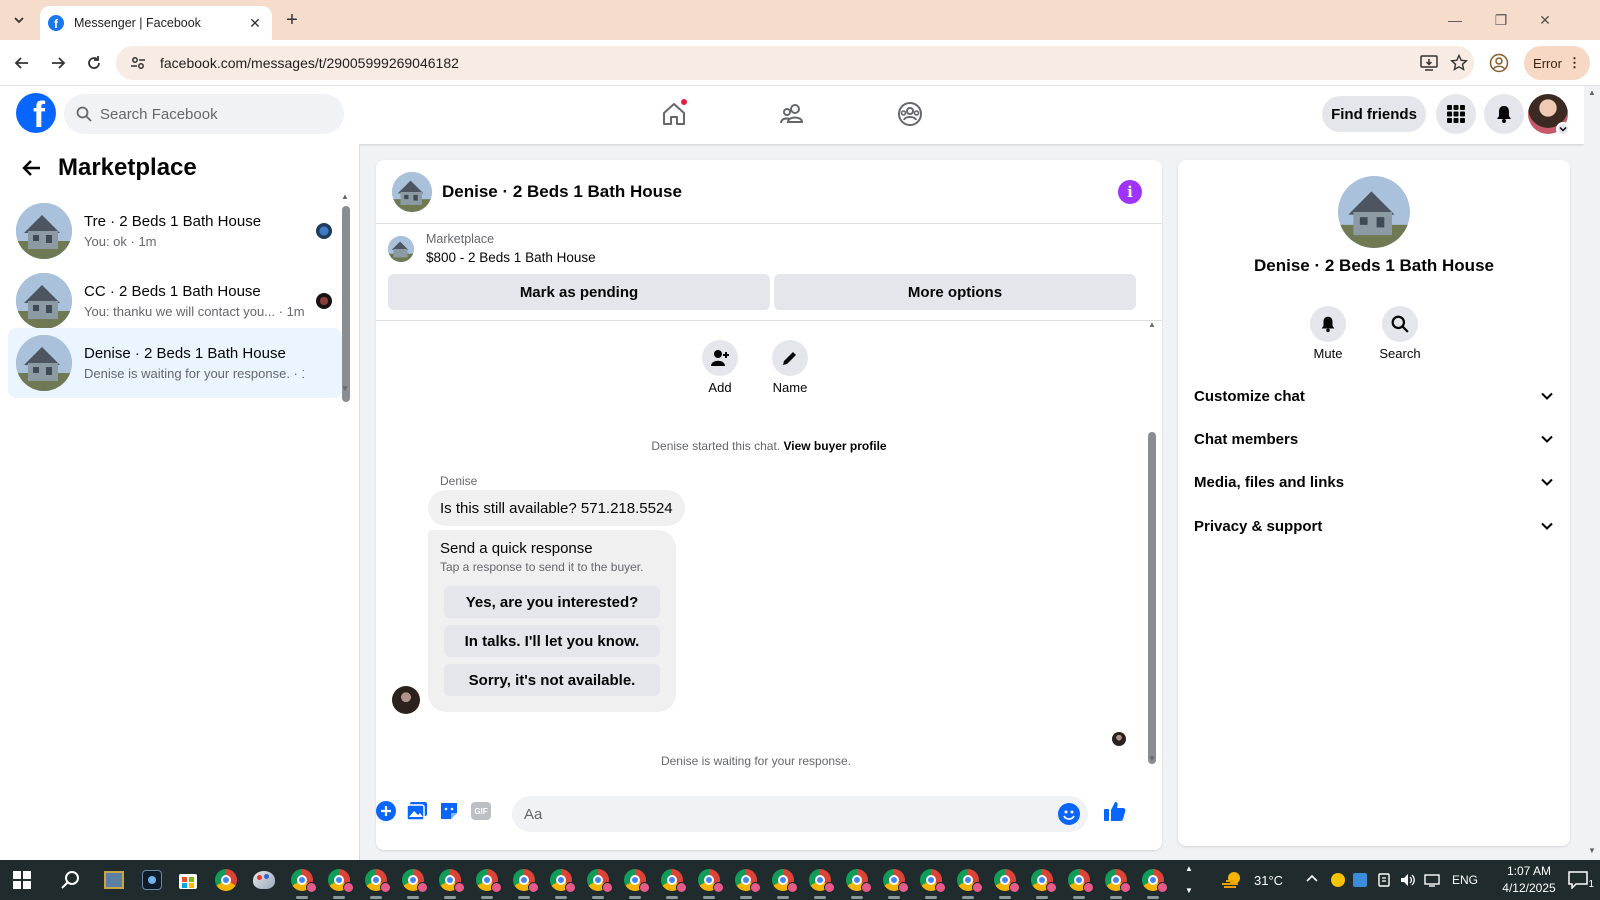  Describe the element at coordinates (36, 113) in the screenshot. I see `facebook-logo-icon: f` at that location.